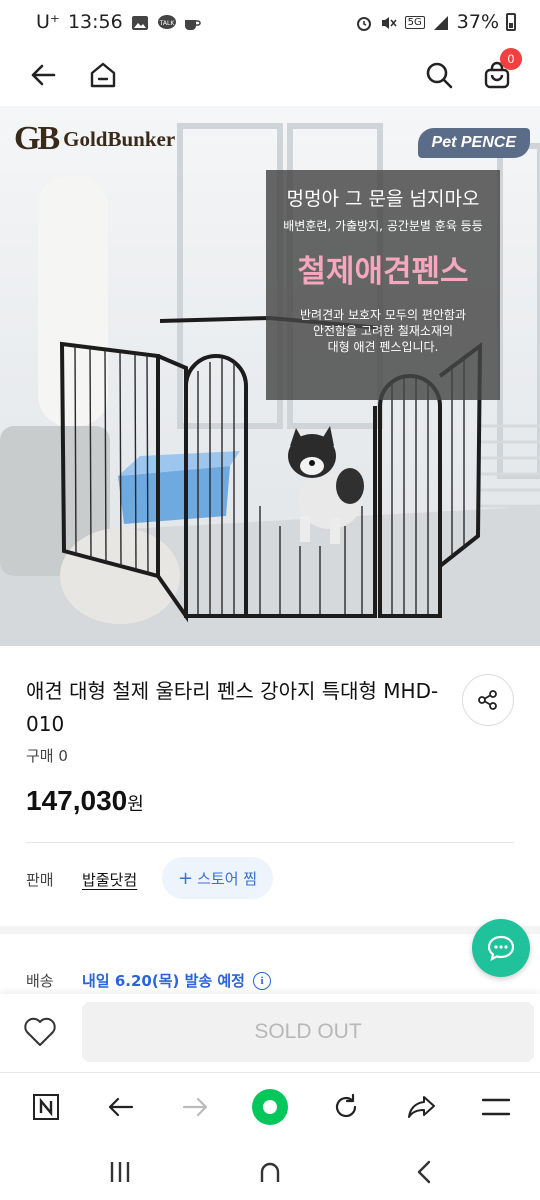  What do you see at coordinates (232, 707) in the screenshot?
I see `product-title: 애견 대형 철제 울타리 펜스 강아지 특대형 MHD-010` at bounding box center [232, 707].